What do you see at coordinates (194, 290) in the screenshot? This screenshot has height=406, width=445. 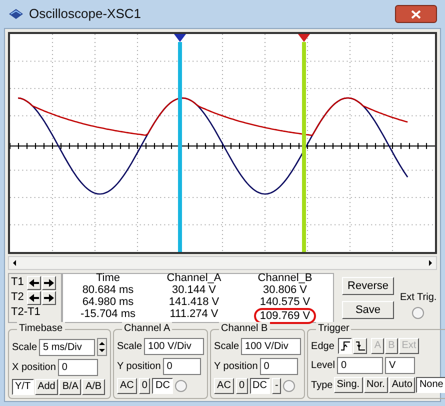 I see `readout-value: 30.144 V` at bounding box center [194, 290].